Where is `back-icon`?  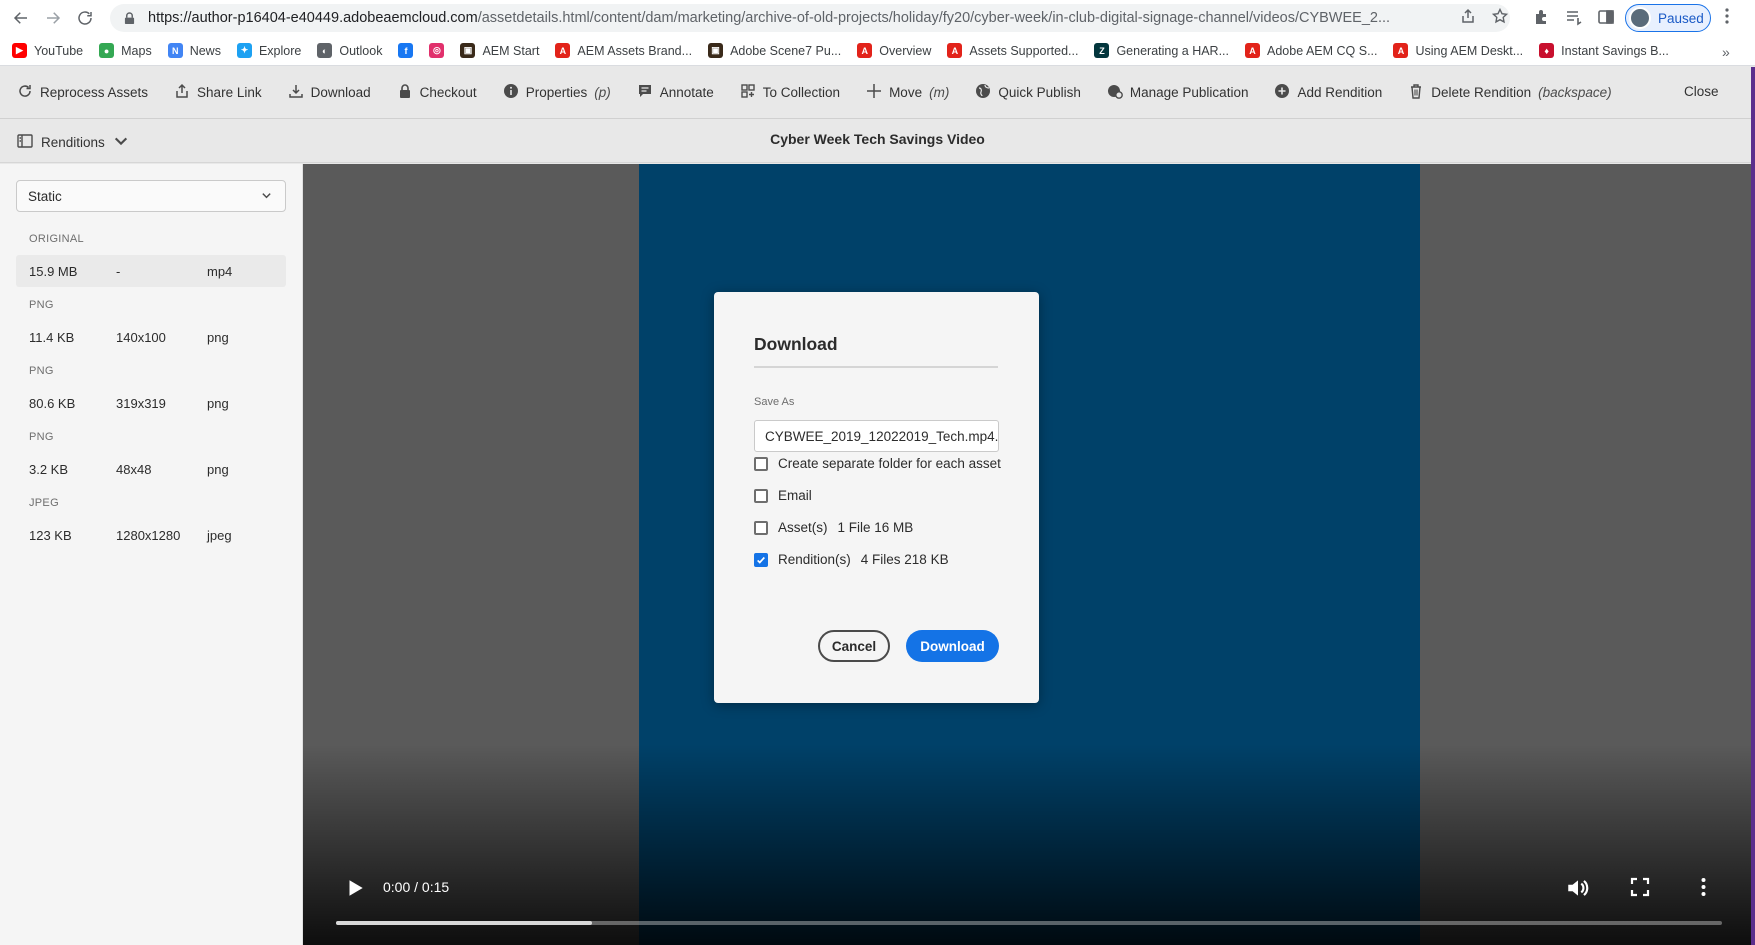 back-icon is located at coordinates (21, 18).